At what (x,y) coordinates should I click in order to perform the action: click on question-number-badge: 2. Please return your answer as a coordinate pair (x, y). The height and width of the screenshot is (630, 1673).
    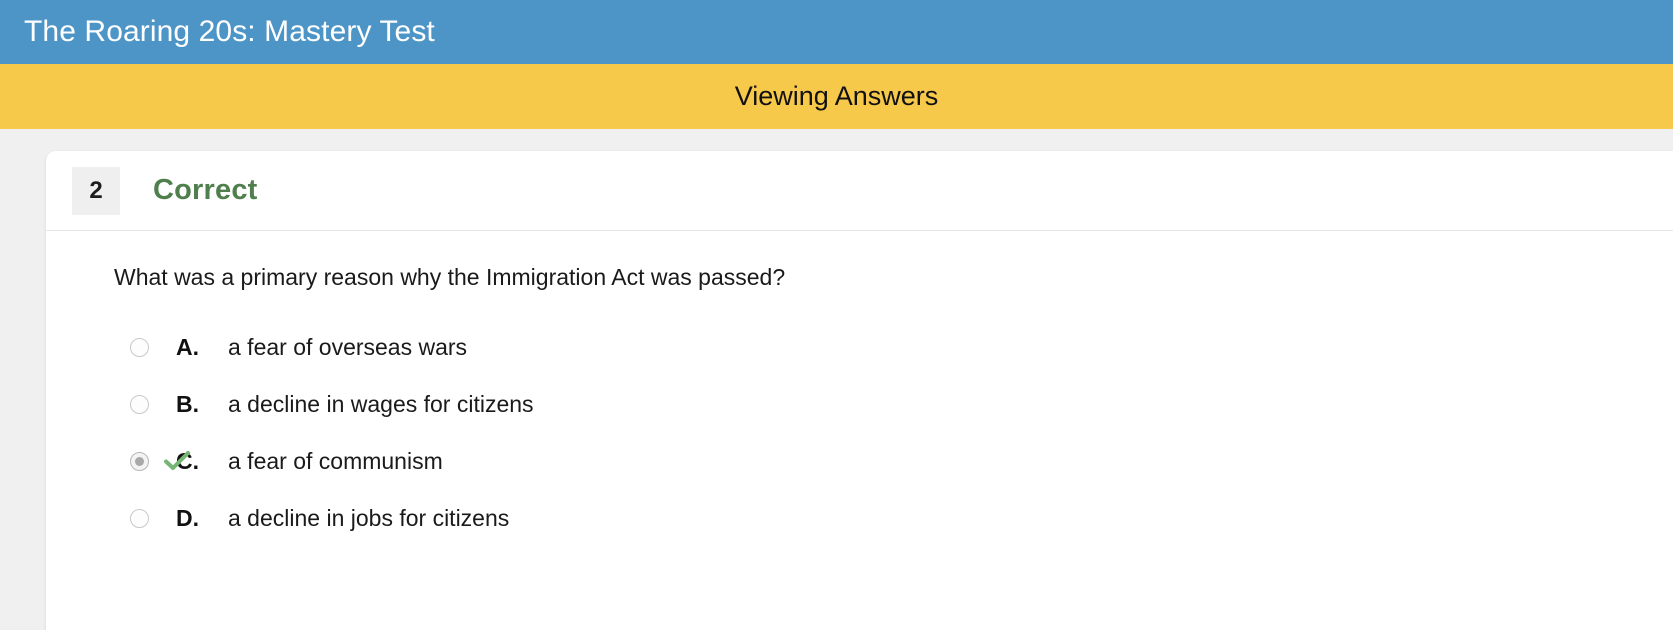
    Looking at the image, I should click on (96, 190).